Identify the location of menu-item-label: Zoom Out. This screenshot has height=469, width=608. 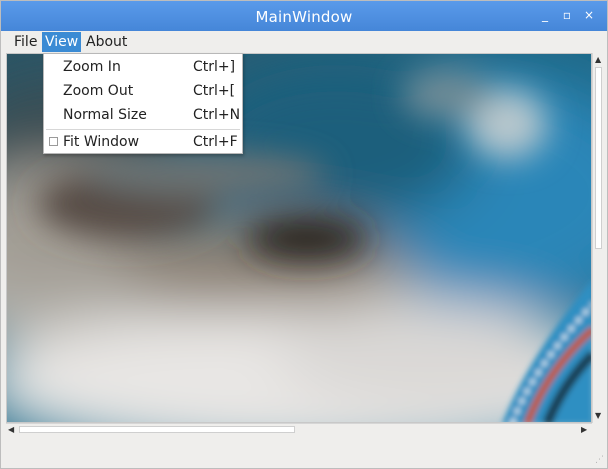
(98, 91).